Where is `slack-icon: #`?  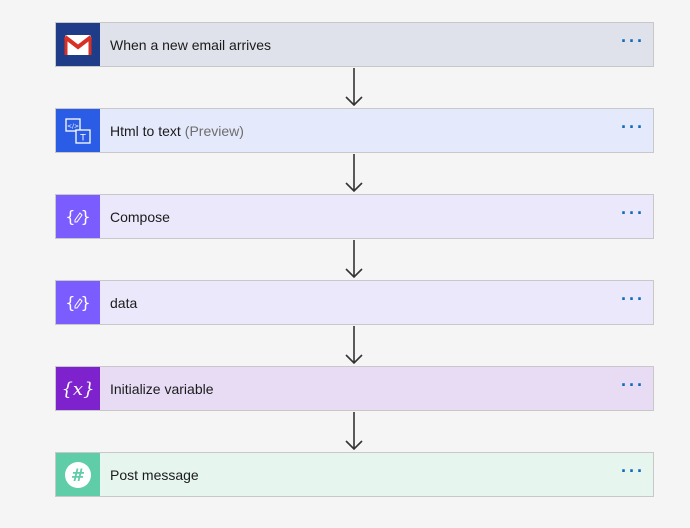 slack-icon: # is located at coordinates (78, 474).